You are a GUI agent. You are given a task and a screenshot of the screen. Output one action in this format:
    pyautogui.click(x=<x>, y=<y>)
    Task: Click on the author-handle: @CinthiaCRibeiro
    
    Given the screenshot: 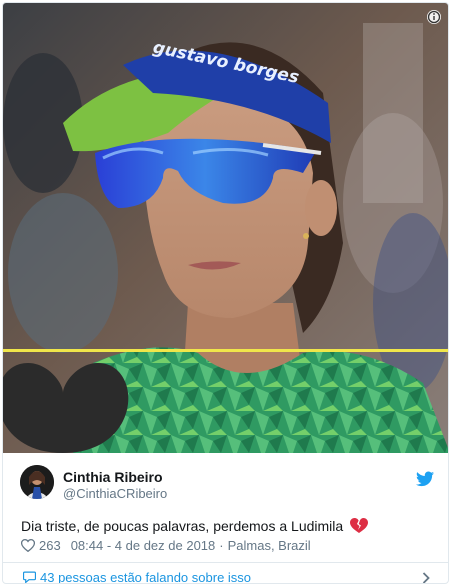 What is the action you would take?
    pyautogui.click(x=115, y=493)
    